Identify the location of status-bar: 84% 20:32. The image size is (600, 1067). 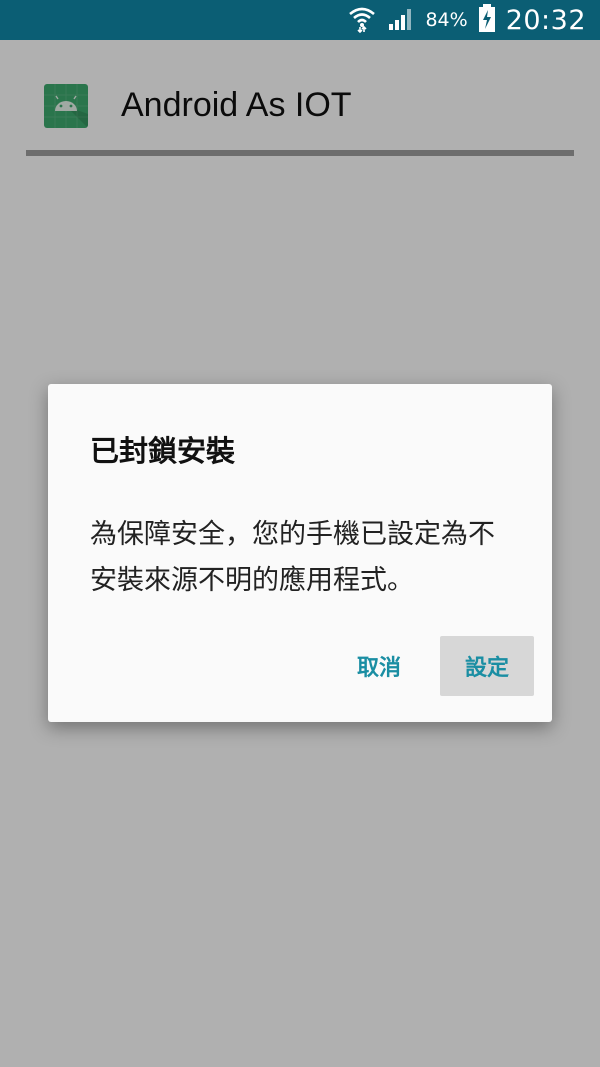
(300, 20).